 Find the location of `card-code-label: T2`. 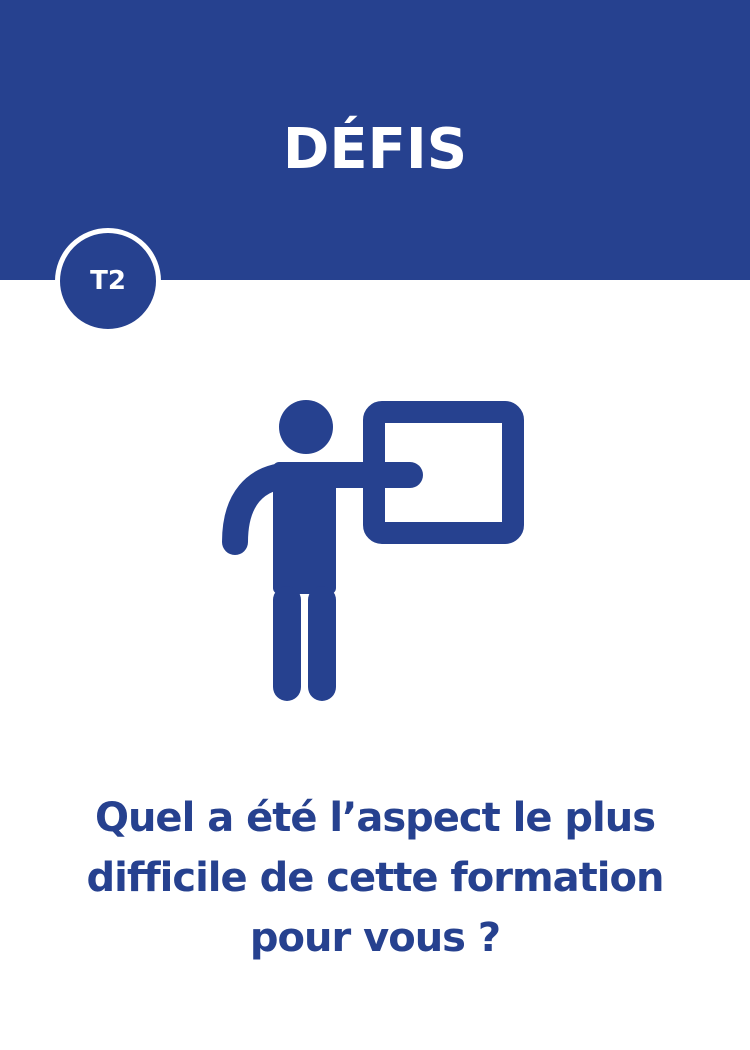

card-code-label: T2 is located at coordinates (108, 281).